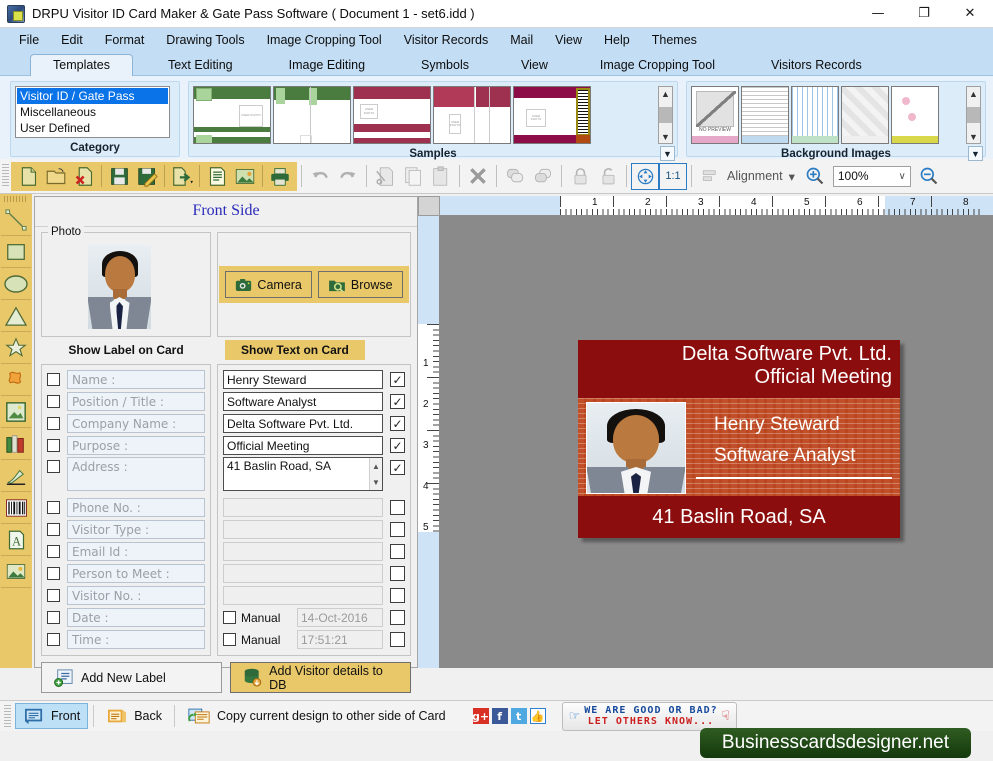  What do you see at coordinates (348, 176) in the screenshot?
I see `redo-icon` at bounding box center [348, 176].